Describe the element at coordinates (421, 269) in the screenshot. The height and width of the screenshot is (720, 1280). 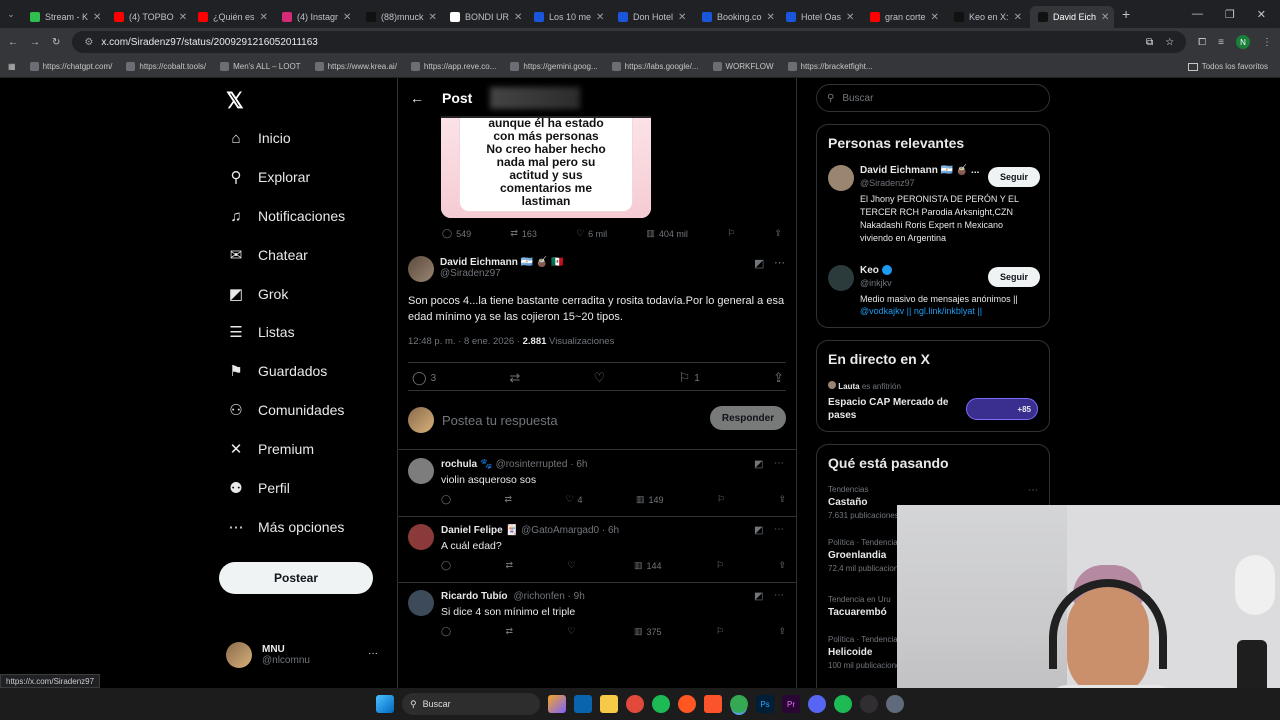
I see `author-avatar` at that location.